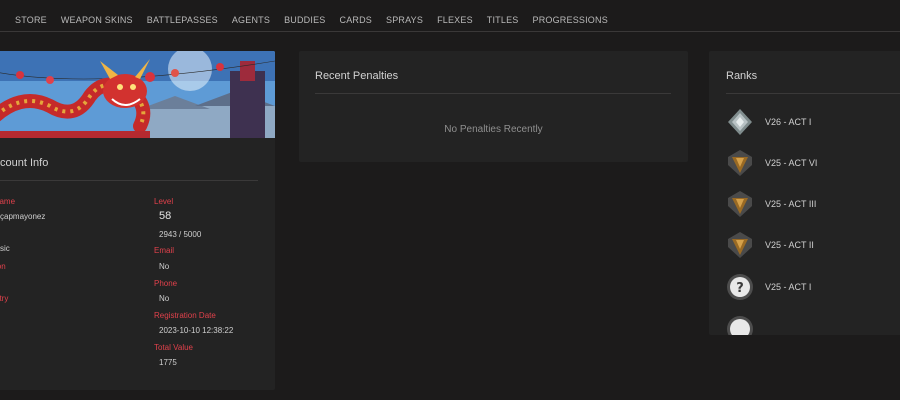  I want to click on ranks-divider, so click(813, 93).